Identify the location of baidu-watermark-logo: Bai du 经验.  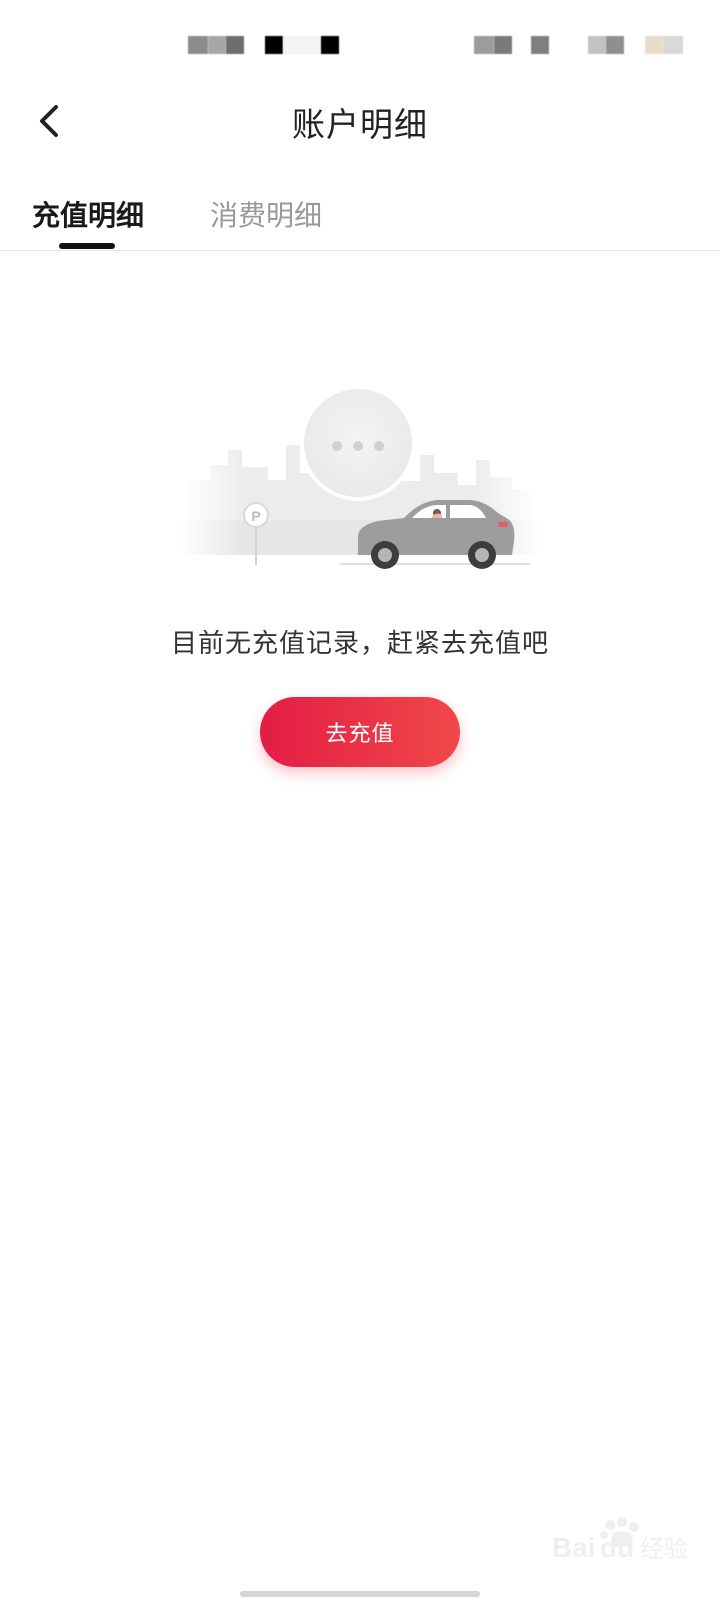
(620, 1540).